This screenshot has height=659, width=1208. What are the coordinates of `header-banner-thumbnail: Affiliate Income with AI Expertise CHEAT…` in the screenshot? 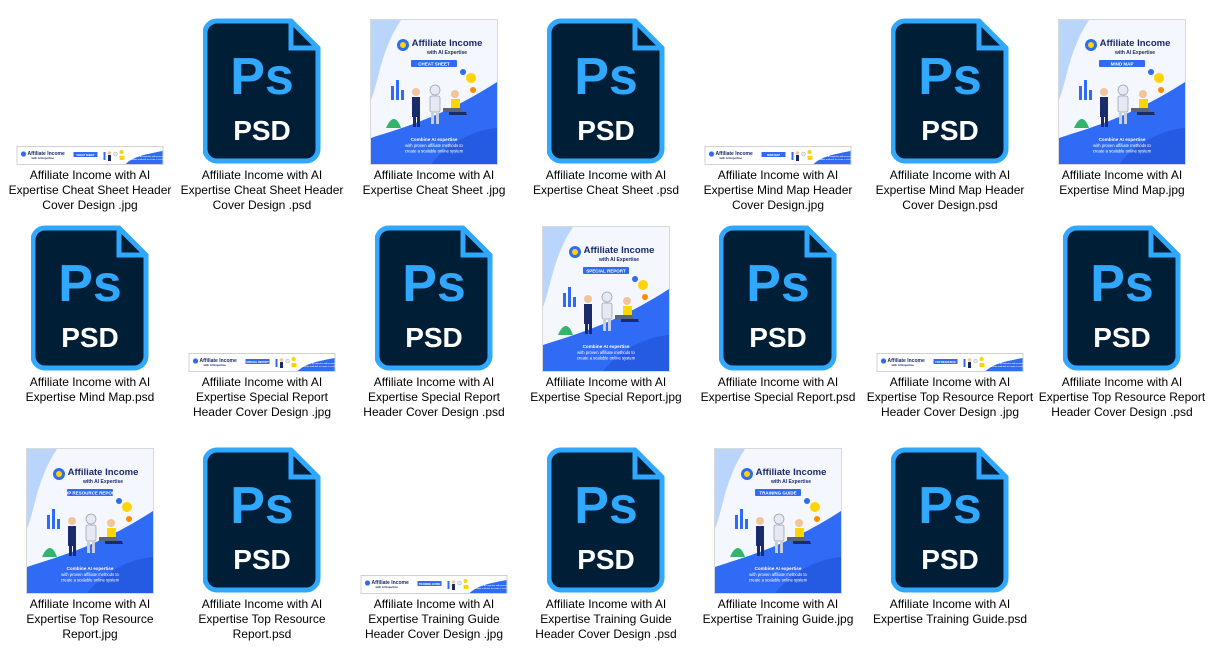 It's located at (90, 155).